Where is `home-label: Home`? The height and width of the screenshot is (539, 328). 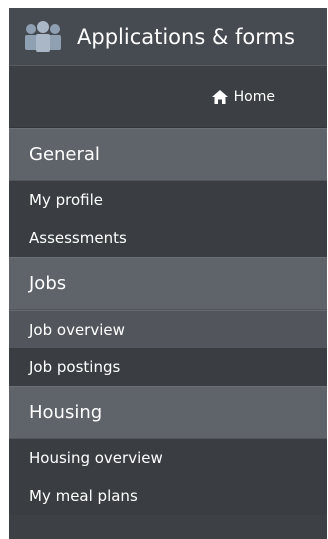
home-label: Home is located at coordinates (254, 96).